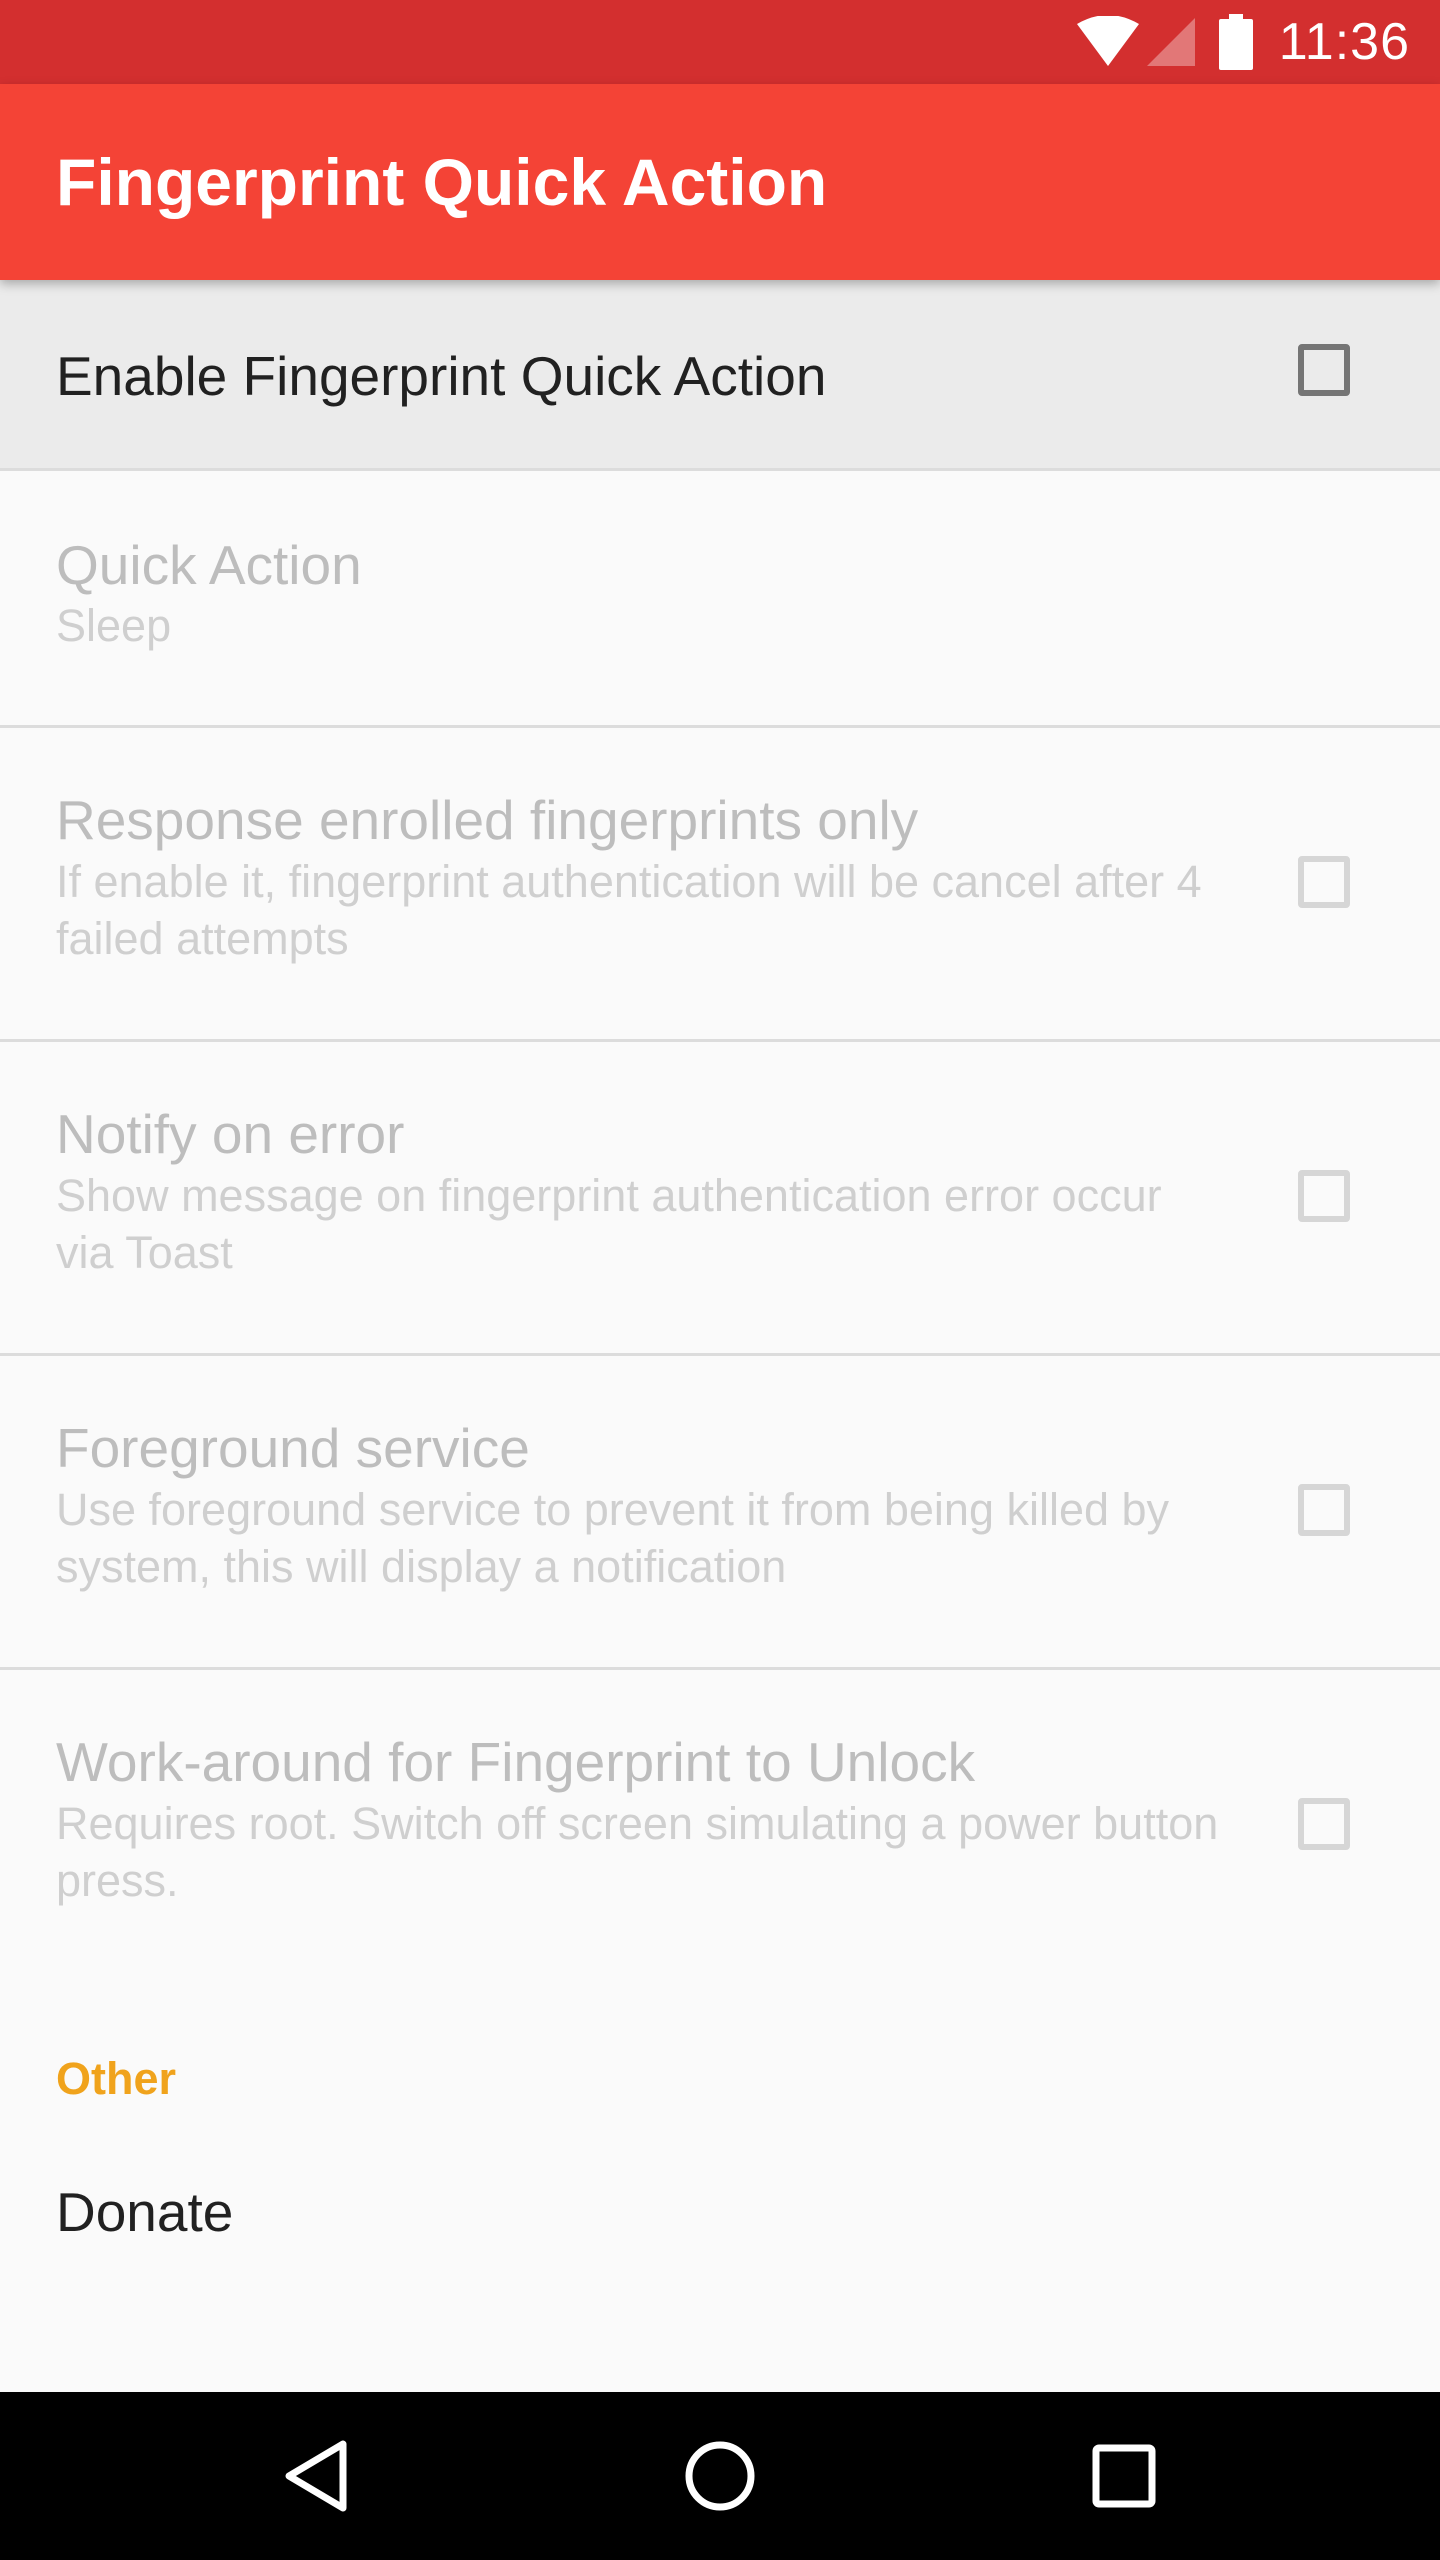 This screenshot has width=1440, height=2560. I want to click on pref-title: Quick Action, so click(209, 565).